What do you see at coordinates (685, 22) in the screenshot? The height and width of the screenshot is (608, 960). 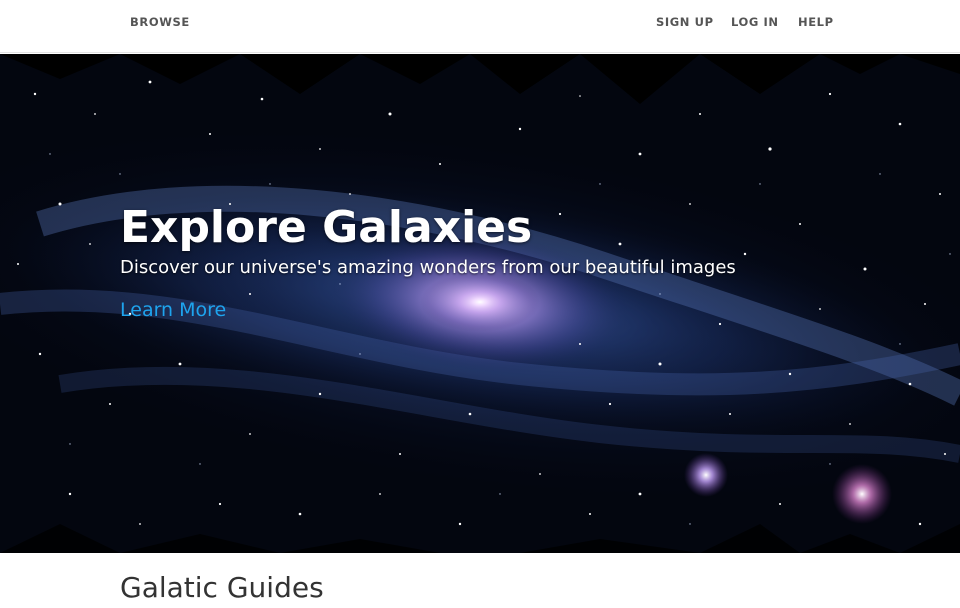 I see `nav-sign-up-link: SIGN UP` at bounding box center [685, 22].